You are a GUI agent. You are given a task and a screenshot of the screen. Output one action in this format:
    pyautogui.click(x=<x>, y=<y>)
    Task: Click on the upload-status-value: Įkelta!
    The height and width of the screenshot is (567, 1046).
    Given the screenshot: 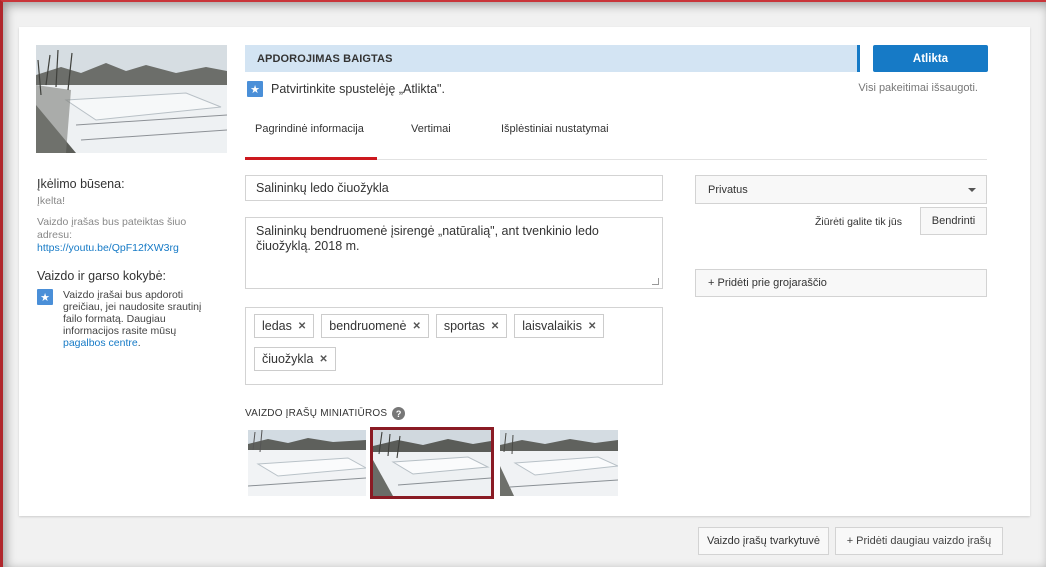 What is the action you would take?
    pyautogui.click(x=51, y=201)
    